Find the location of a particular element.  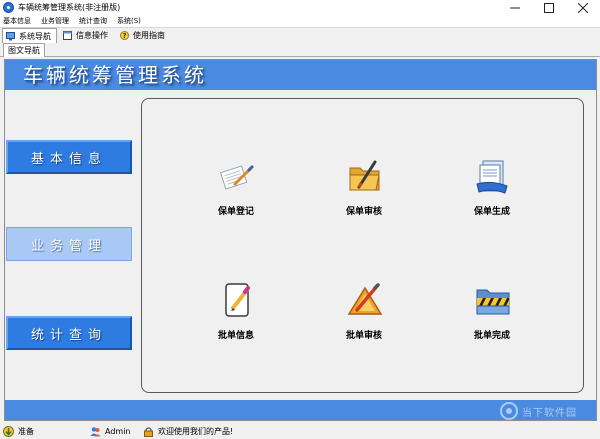

document-blue-icon is located at coordinates (492, 177).